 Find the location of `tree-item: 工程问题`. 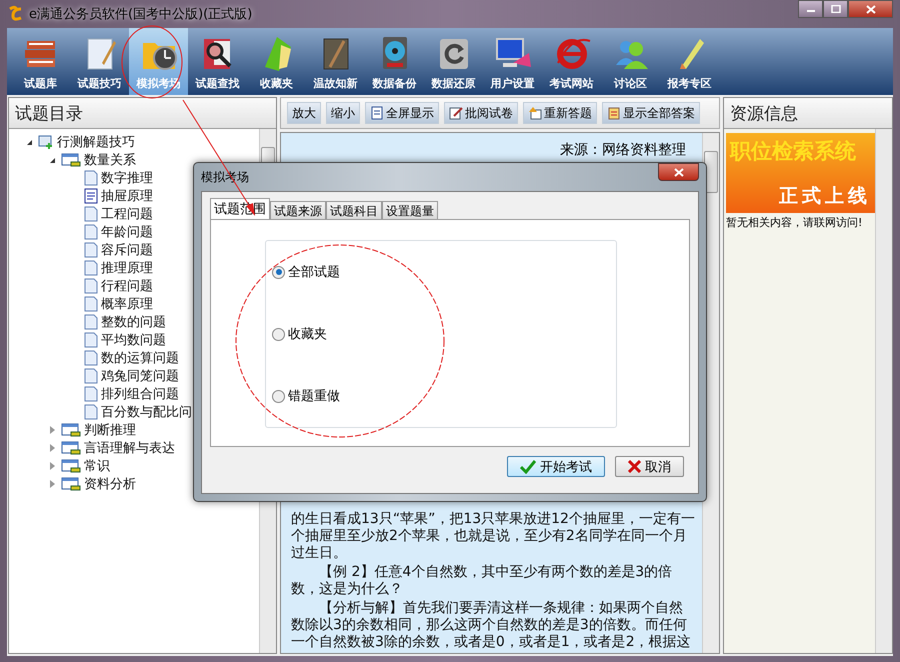

tree-item: 工程问题 is located at coordinates (127, 214).